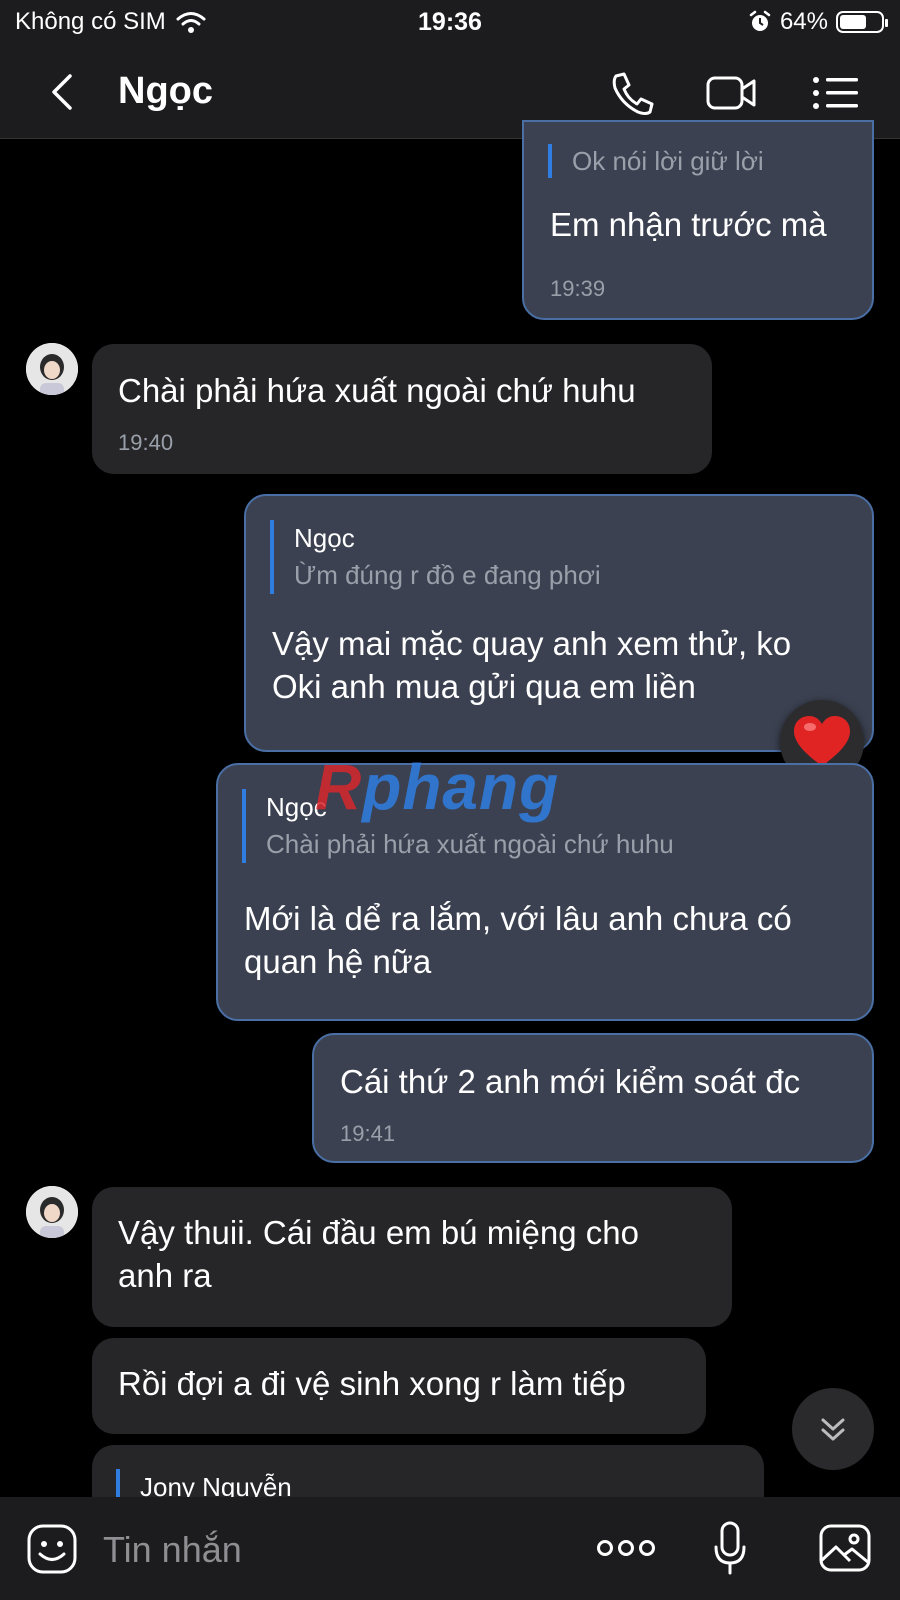  I want to click on phone-icon, so click(633, 93).